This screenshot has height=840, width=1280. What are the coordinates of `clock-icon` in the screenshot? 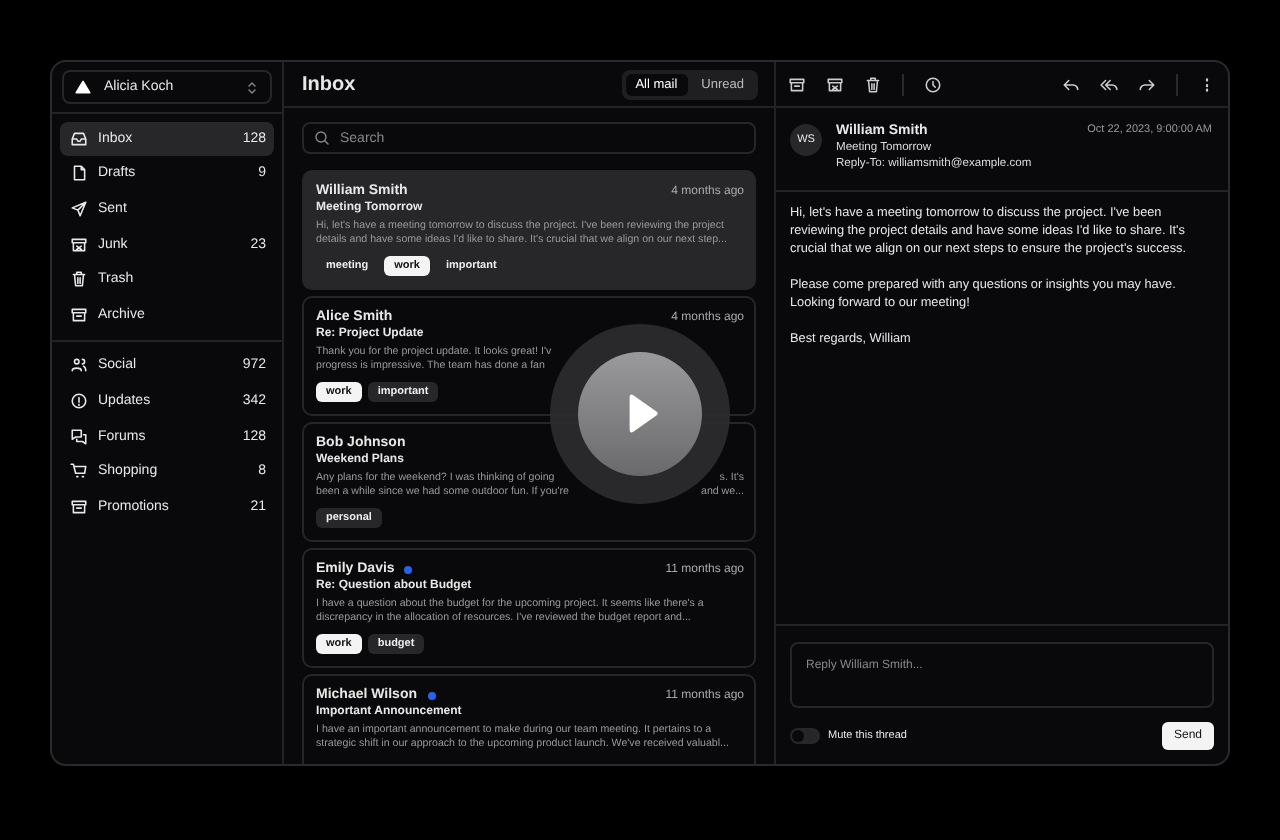 It's located at (933, 84).